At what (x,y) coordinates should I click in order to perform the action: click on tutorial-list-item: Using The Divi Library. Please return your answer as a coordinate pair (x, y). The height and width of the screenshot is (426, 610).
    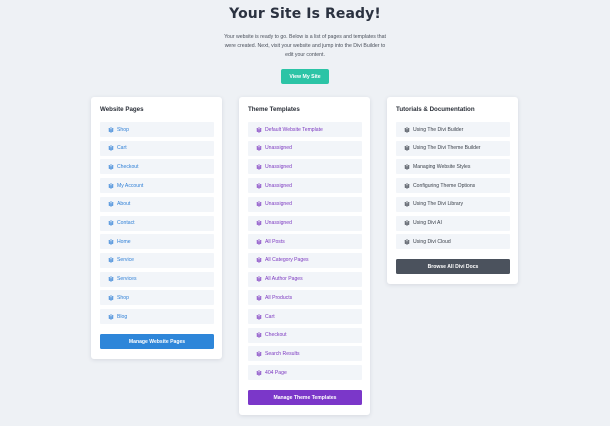
    Looking at the image, I should click on (453, 204).